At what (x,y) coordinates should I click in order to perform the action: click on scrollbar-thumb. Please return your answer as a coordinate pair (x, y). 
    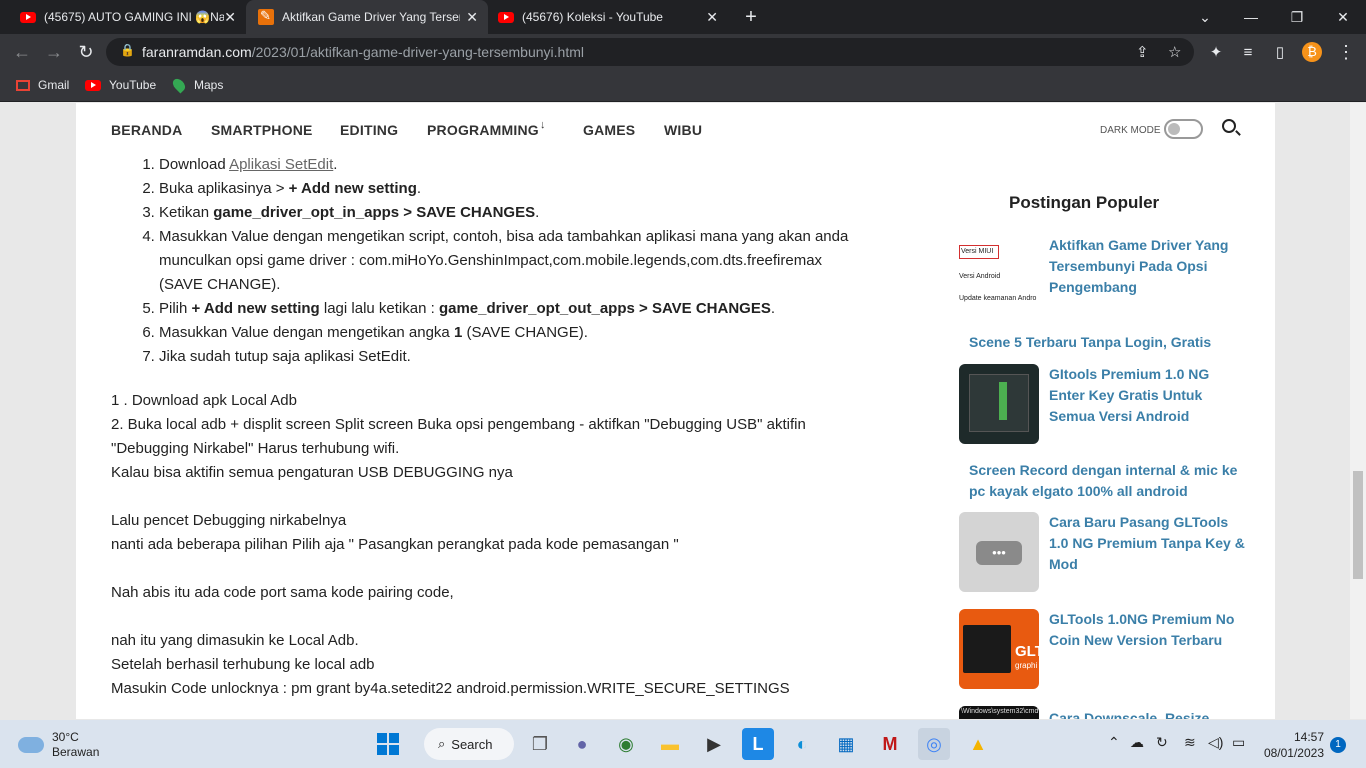
    Looking at the image, I should click on (1358, 525).